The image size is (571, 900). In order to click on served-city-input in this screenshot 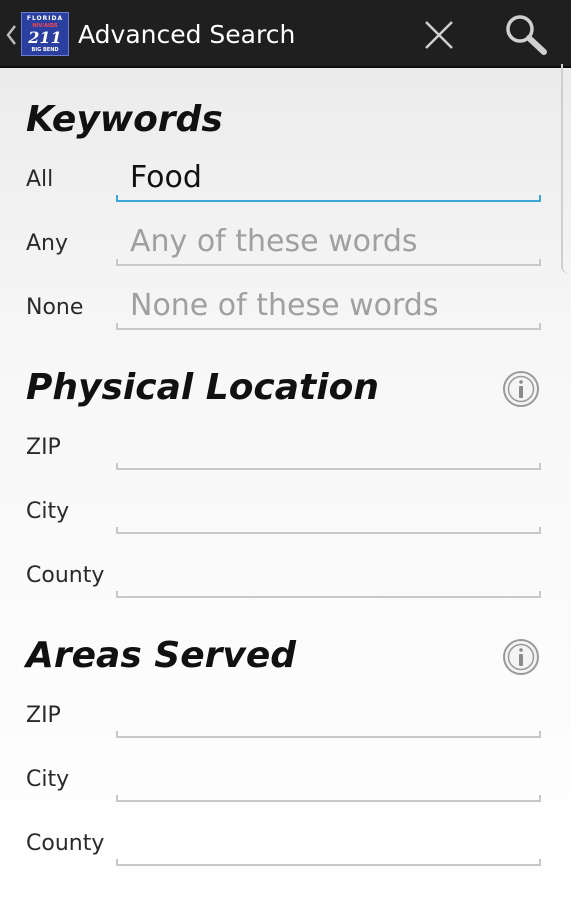, I will do `click(328, 782)`.